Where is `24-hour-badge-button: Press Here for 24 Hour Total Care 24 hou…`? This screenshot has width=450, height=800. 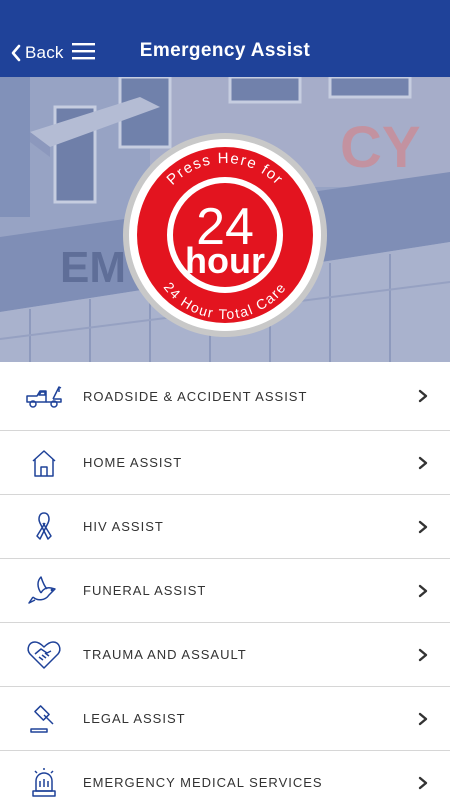 24-hour-badge-button: Press Here for 24 Hour Total Care 24 hou… is located at coordinates (225, 235).